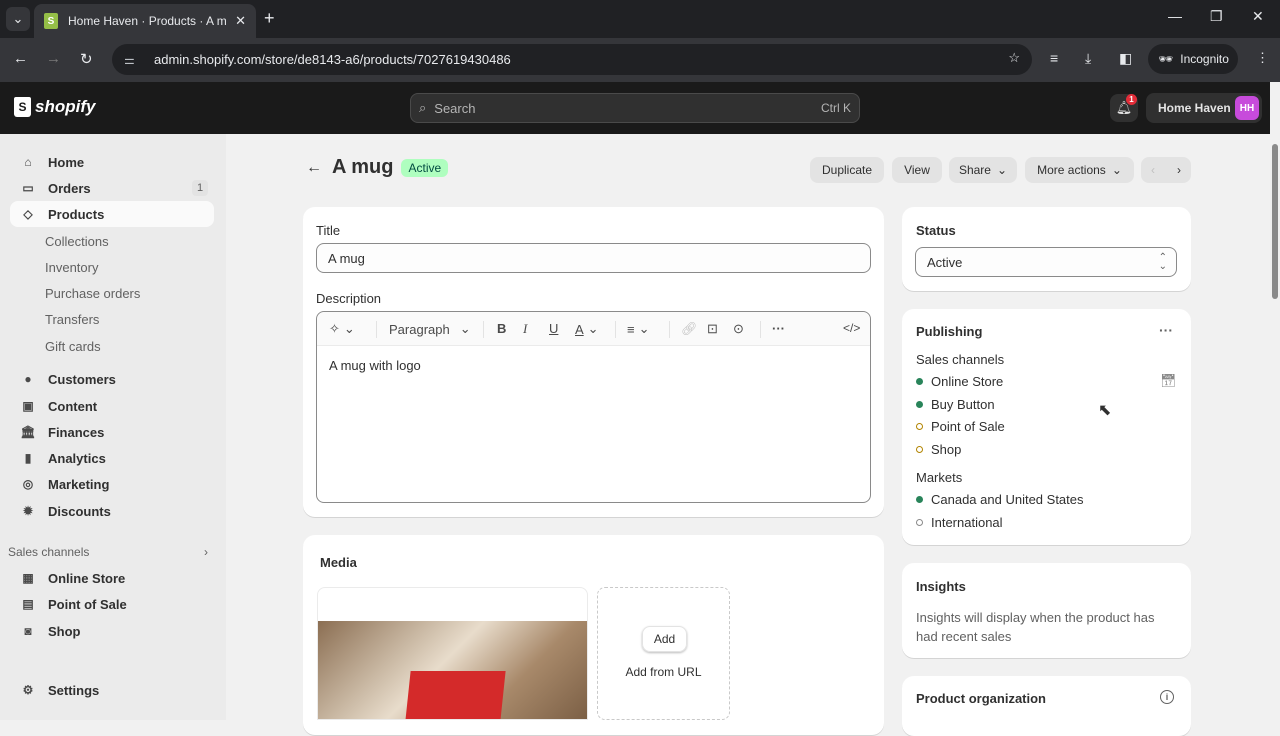 The width and height of the screenshot is (1280, 736). What do you see at coordinates (941, 586) in the screenshot?
I see `insights-title: Insights` at bounding box center [941, 586].